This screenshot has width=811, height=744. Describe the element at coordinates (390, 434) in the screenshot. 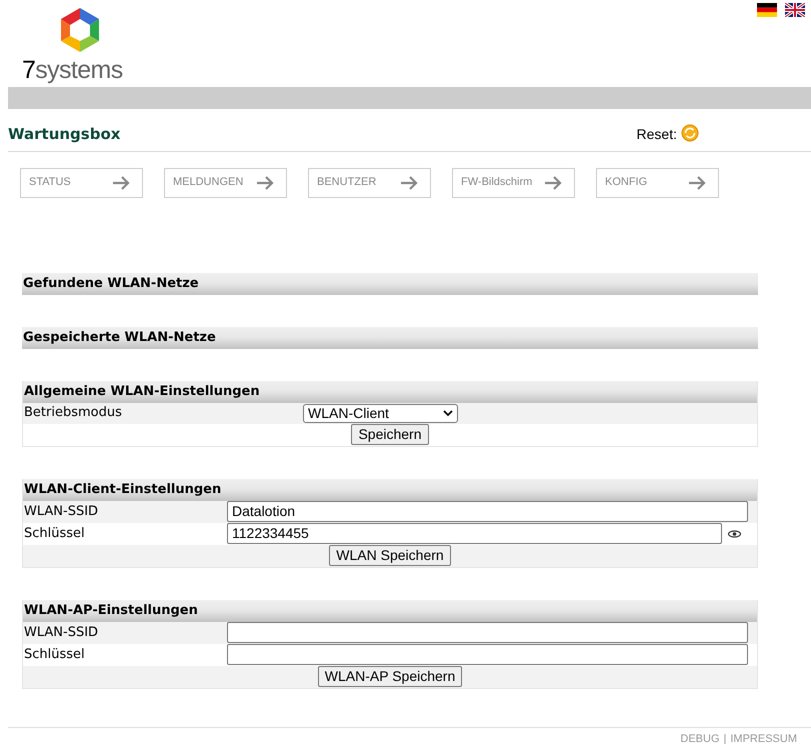

I see `save-button: Speichern` at that location.